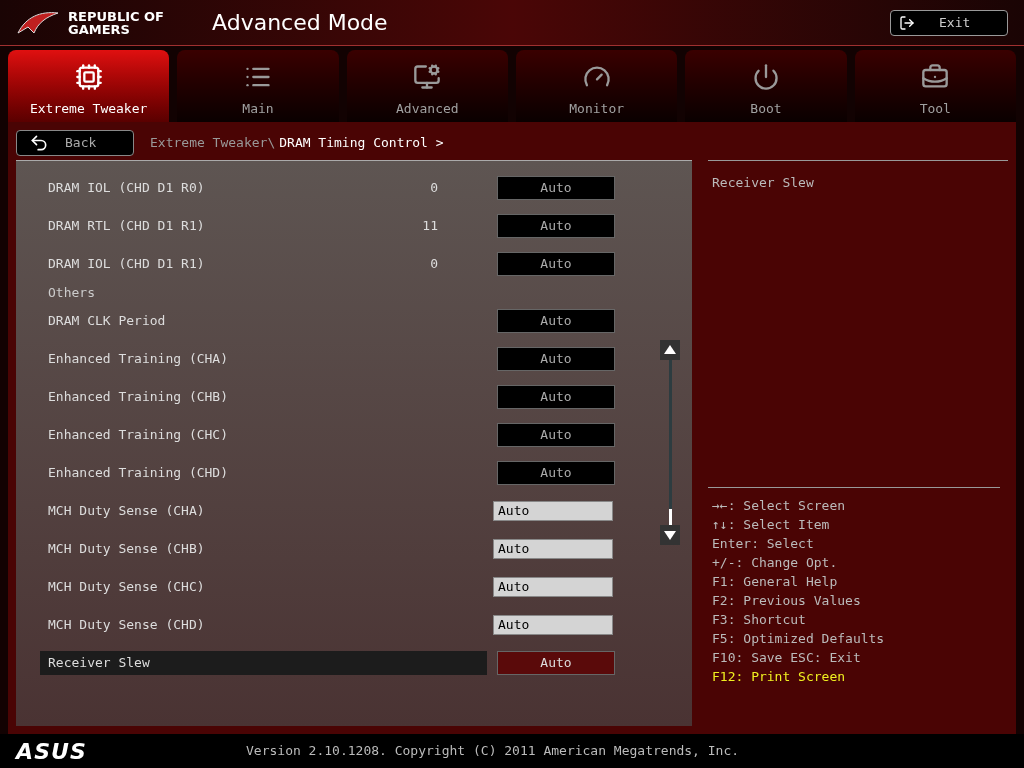  Describe the element at coordinates (263, 511) in the screenshot. I see `setting-row: MCH Duty Sense (CHA)` at that location.